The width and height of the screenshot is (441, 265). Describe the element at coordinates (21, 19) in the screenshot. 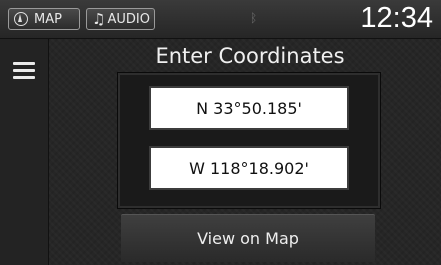

I see `navigation-arrow-icon` at that location.